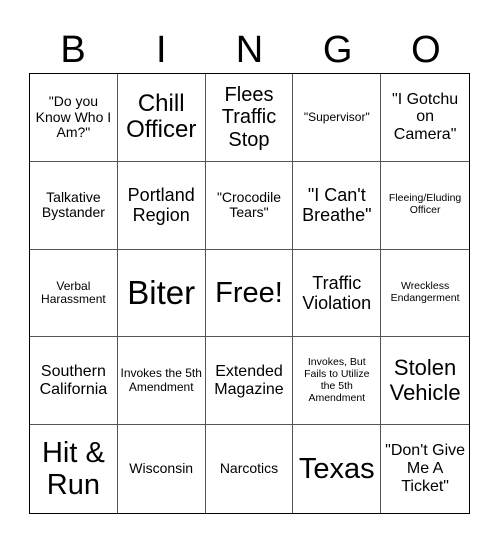  What do you see at coordinates (337, 293) in the screenshot?
I see `bingo-cell: Traffic Violation` at bounding box center [337, 293].